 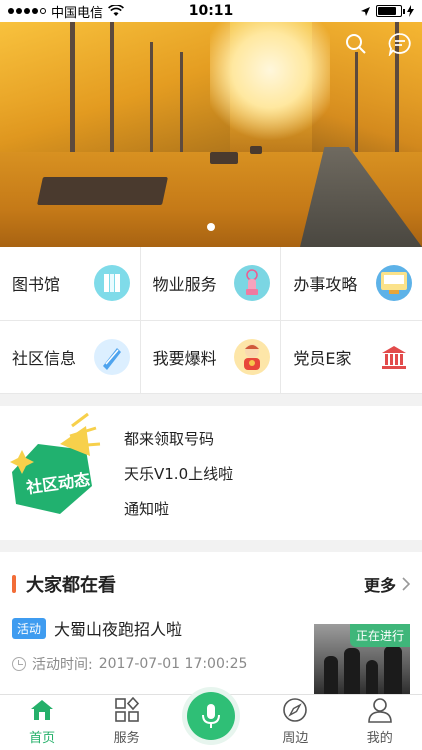 I want to click on profile-icon, so click(x=380, y=710).